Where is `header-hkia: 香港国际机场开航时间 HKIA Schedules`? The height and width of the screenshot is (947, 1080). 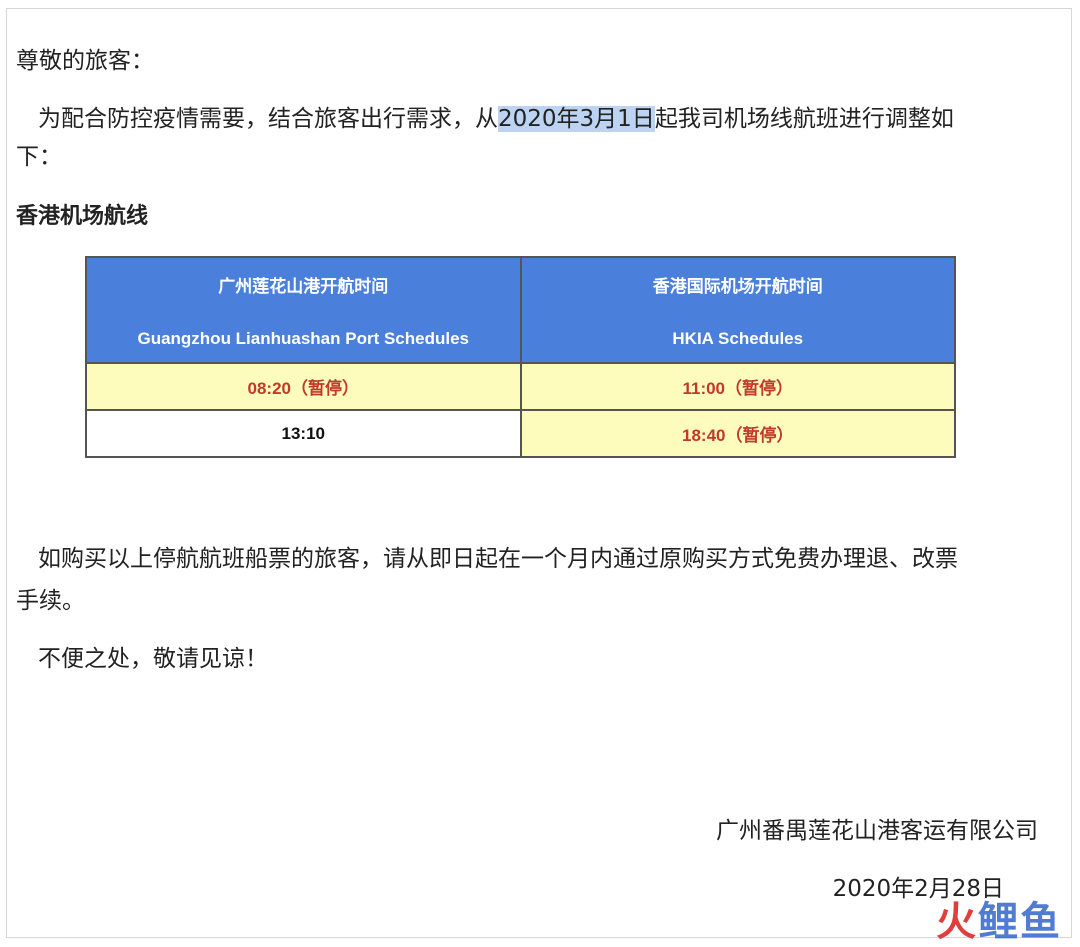
header-hkia: 香港国际机场开航时间 HKIA Schedules is located at coordinates (737, 310).